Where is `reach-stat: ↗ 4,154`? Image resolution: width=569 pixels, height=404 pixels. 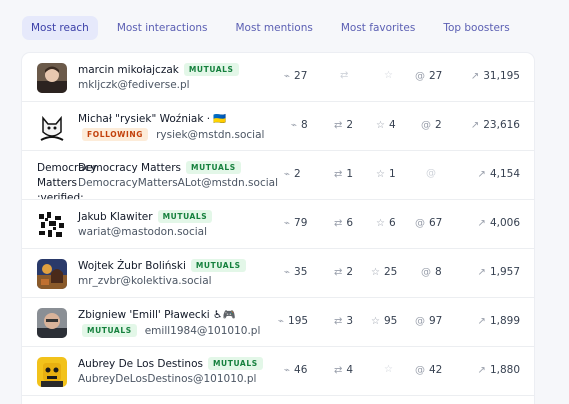 reach-stat: ↗ 4,154 is located at coordinates (498, 174).